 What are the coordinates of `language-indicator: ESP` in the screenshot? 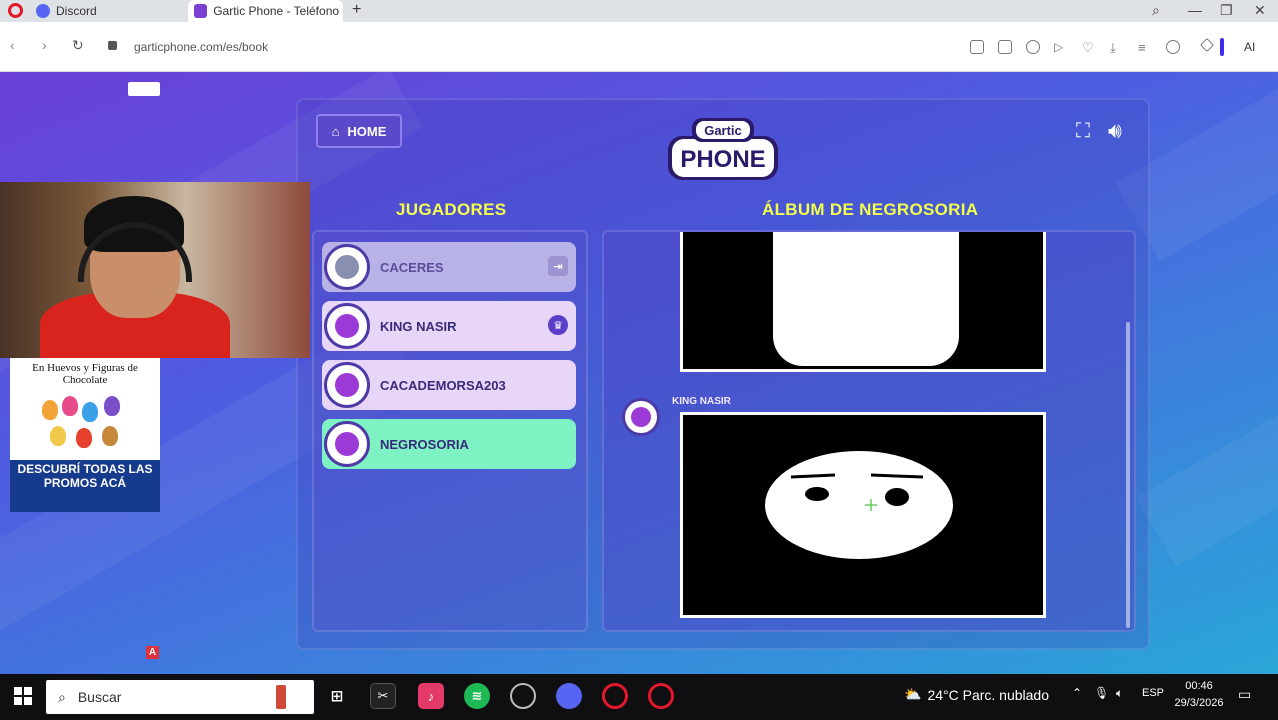 It's located at (1153, 693).